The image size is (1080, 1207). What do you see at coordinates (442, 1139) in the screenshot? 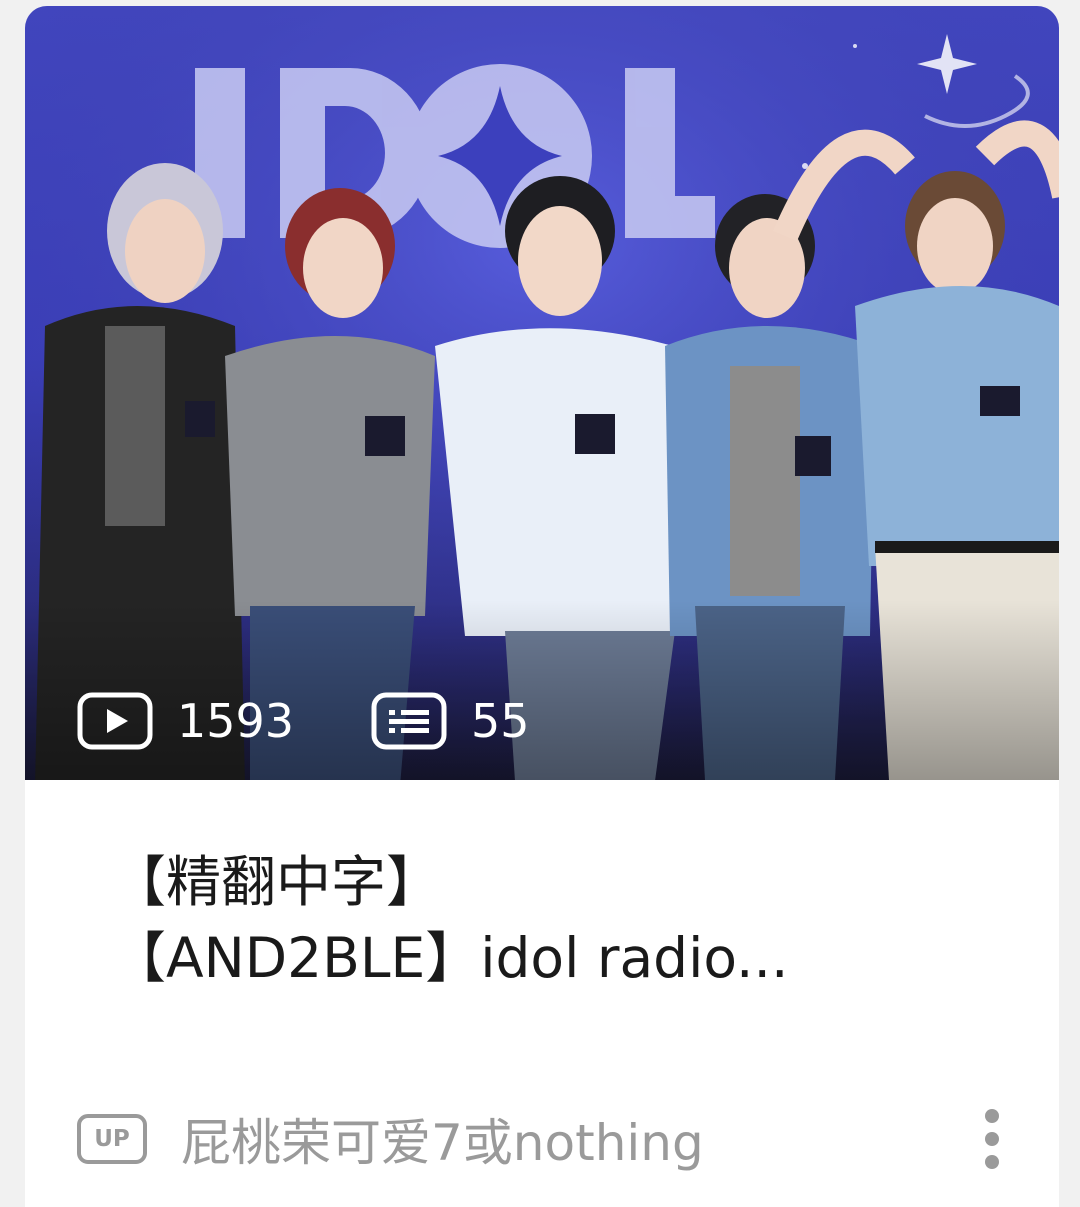
I see `uploader-name: 屁桃荣可爱7或nothing` at bounding box center [442, 1139].